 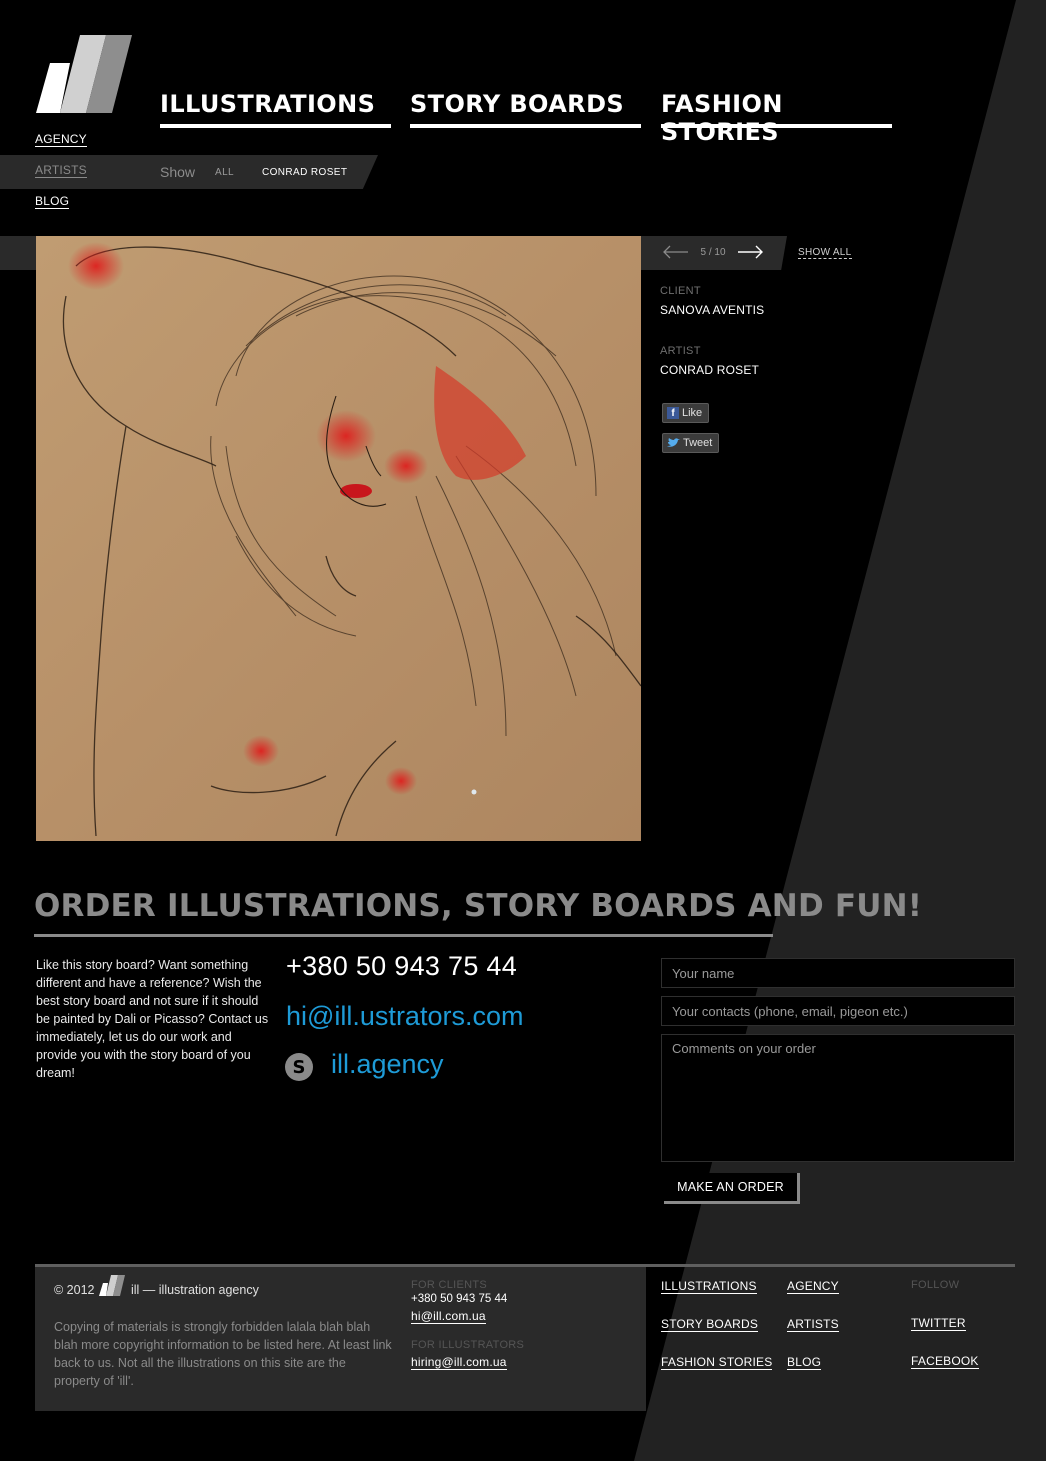 What do you see at coordinates (18, 253) in the screenshot?
I see `image-band` at bounding box center [18, 253].